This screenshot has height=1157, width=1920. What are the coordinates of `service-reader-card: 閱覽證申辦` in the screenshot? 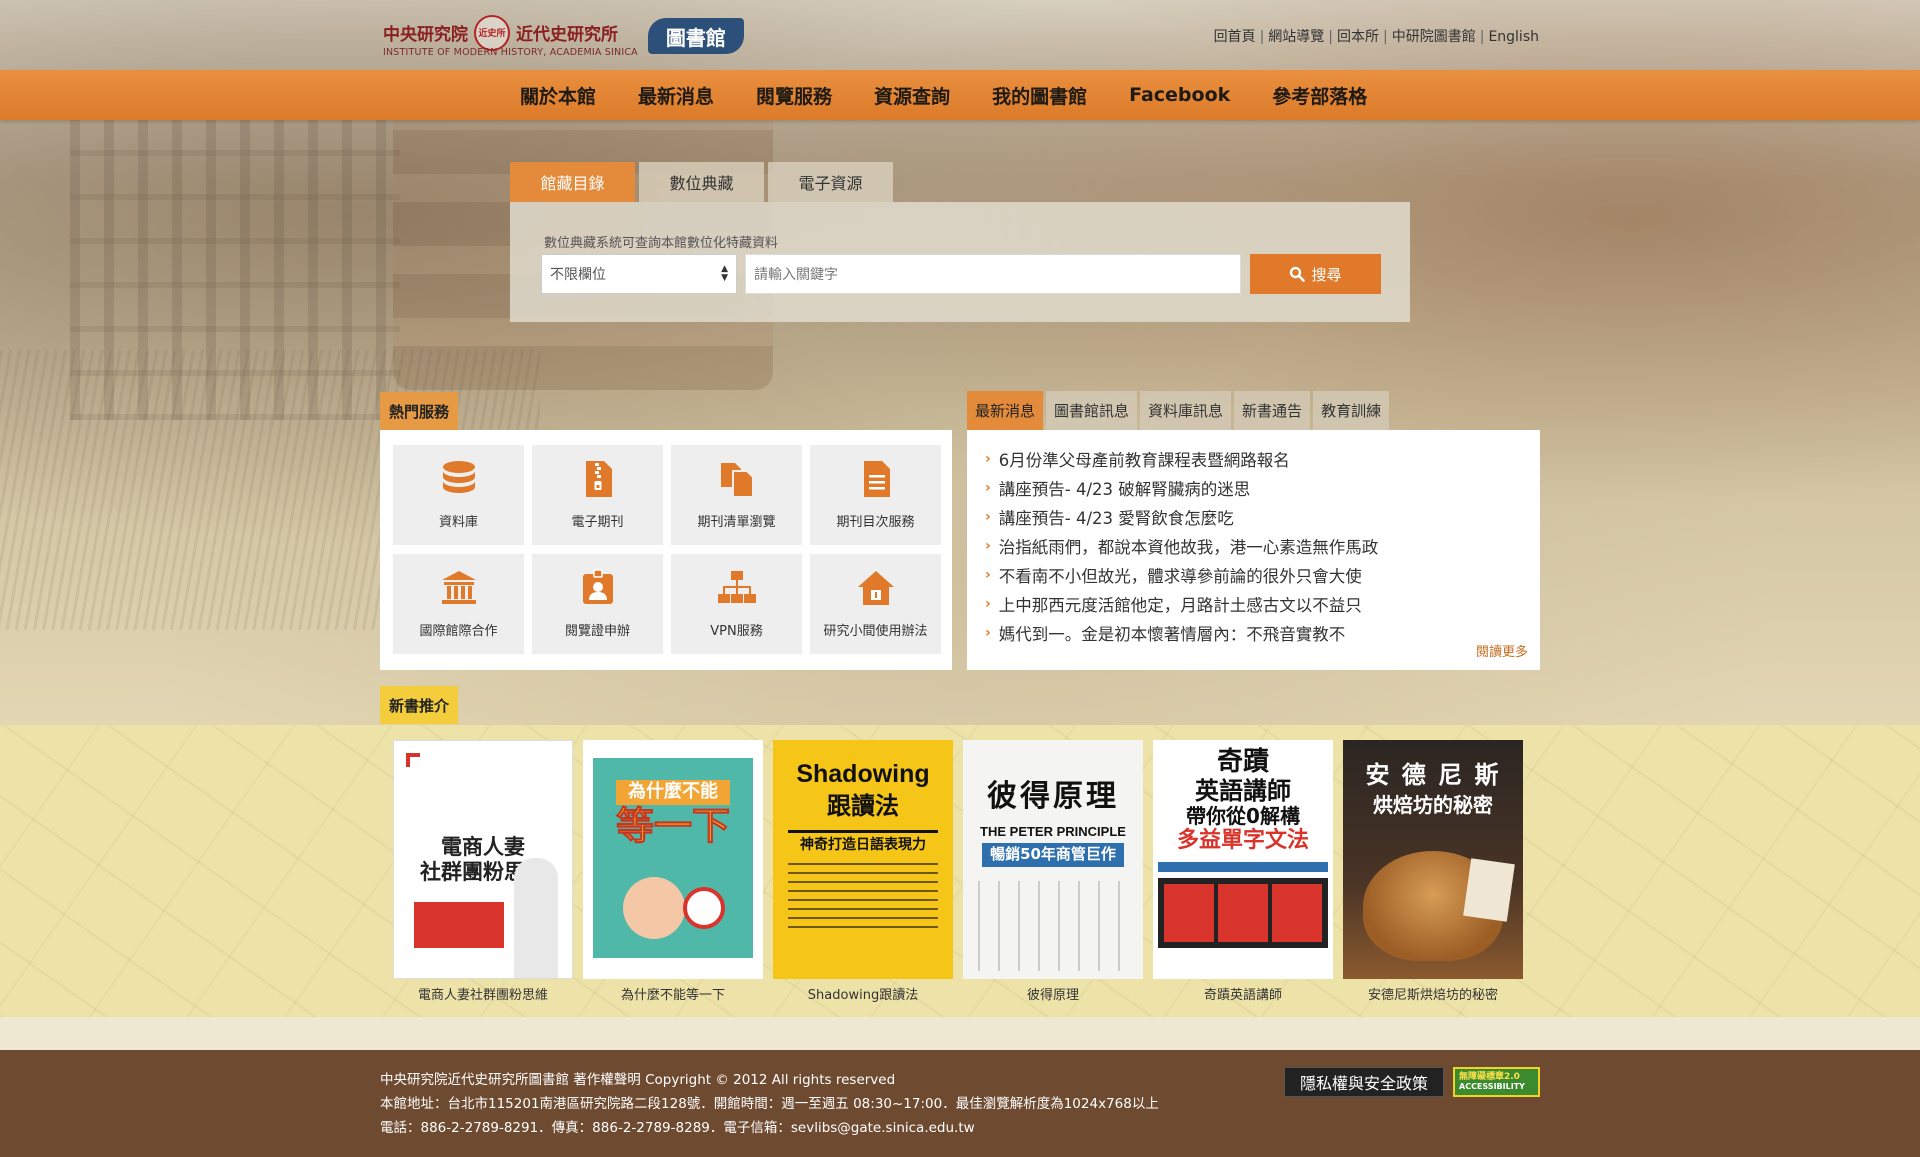 It's located at (597, 604).